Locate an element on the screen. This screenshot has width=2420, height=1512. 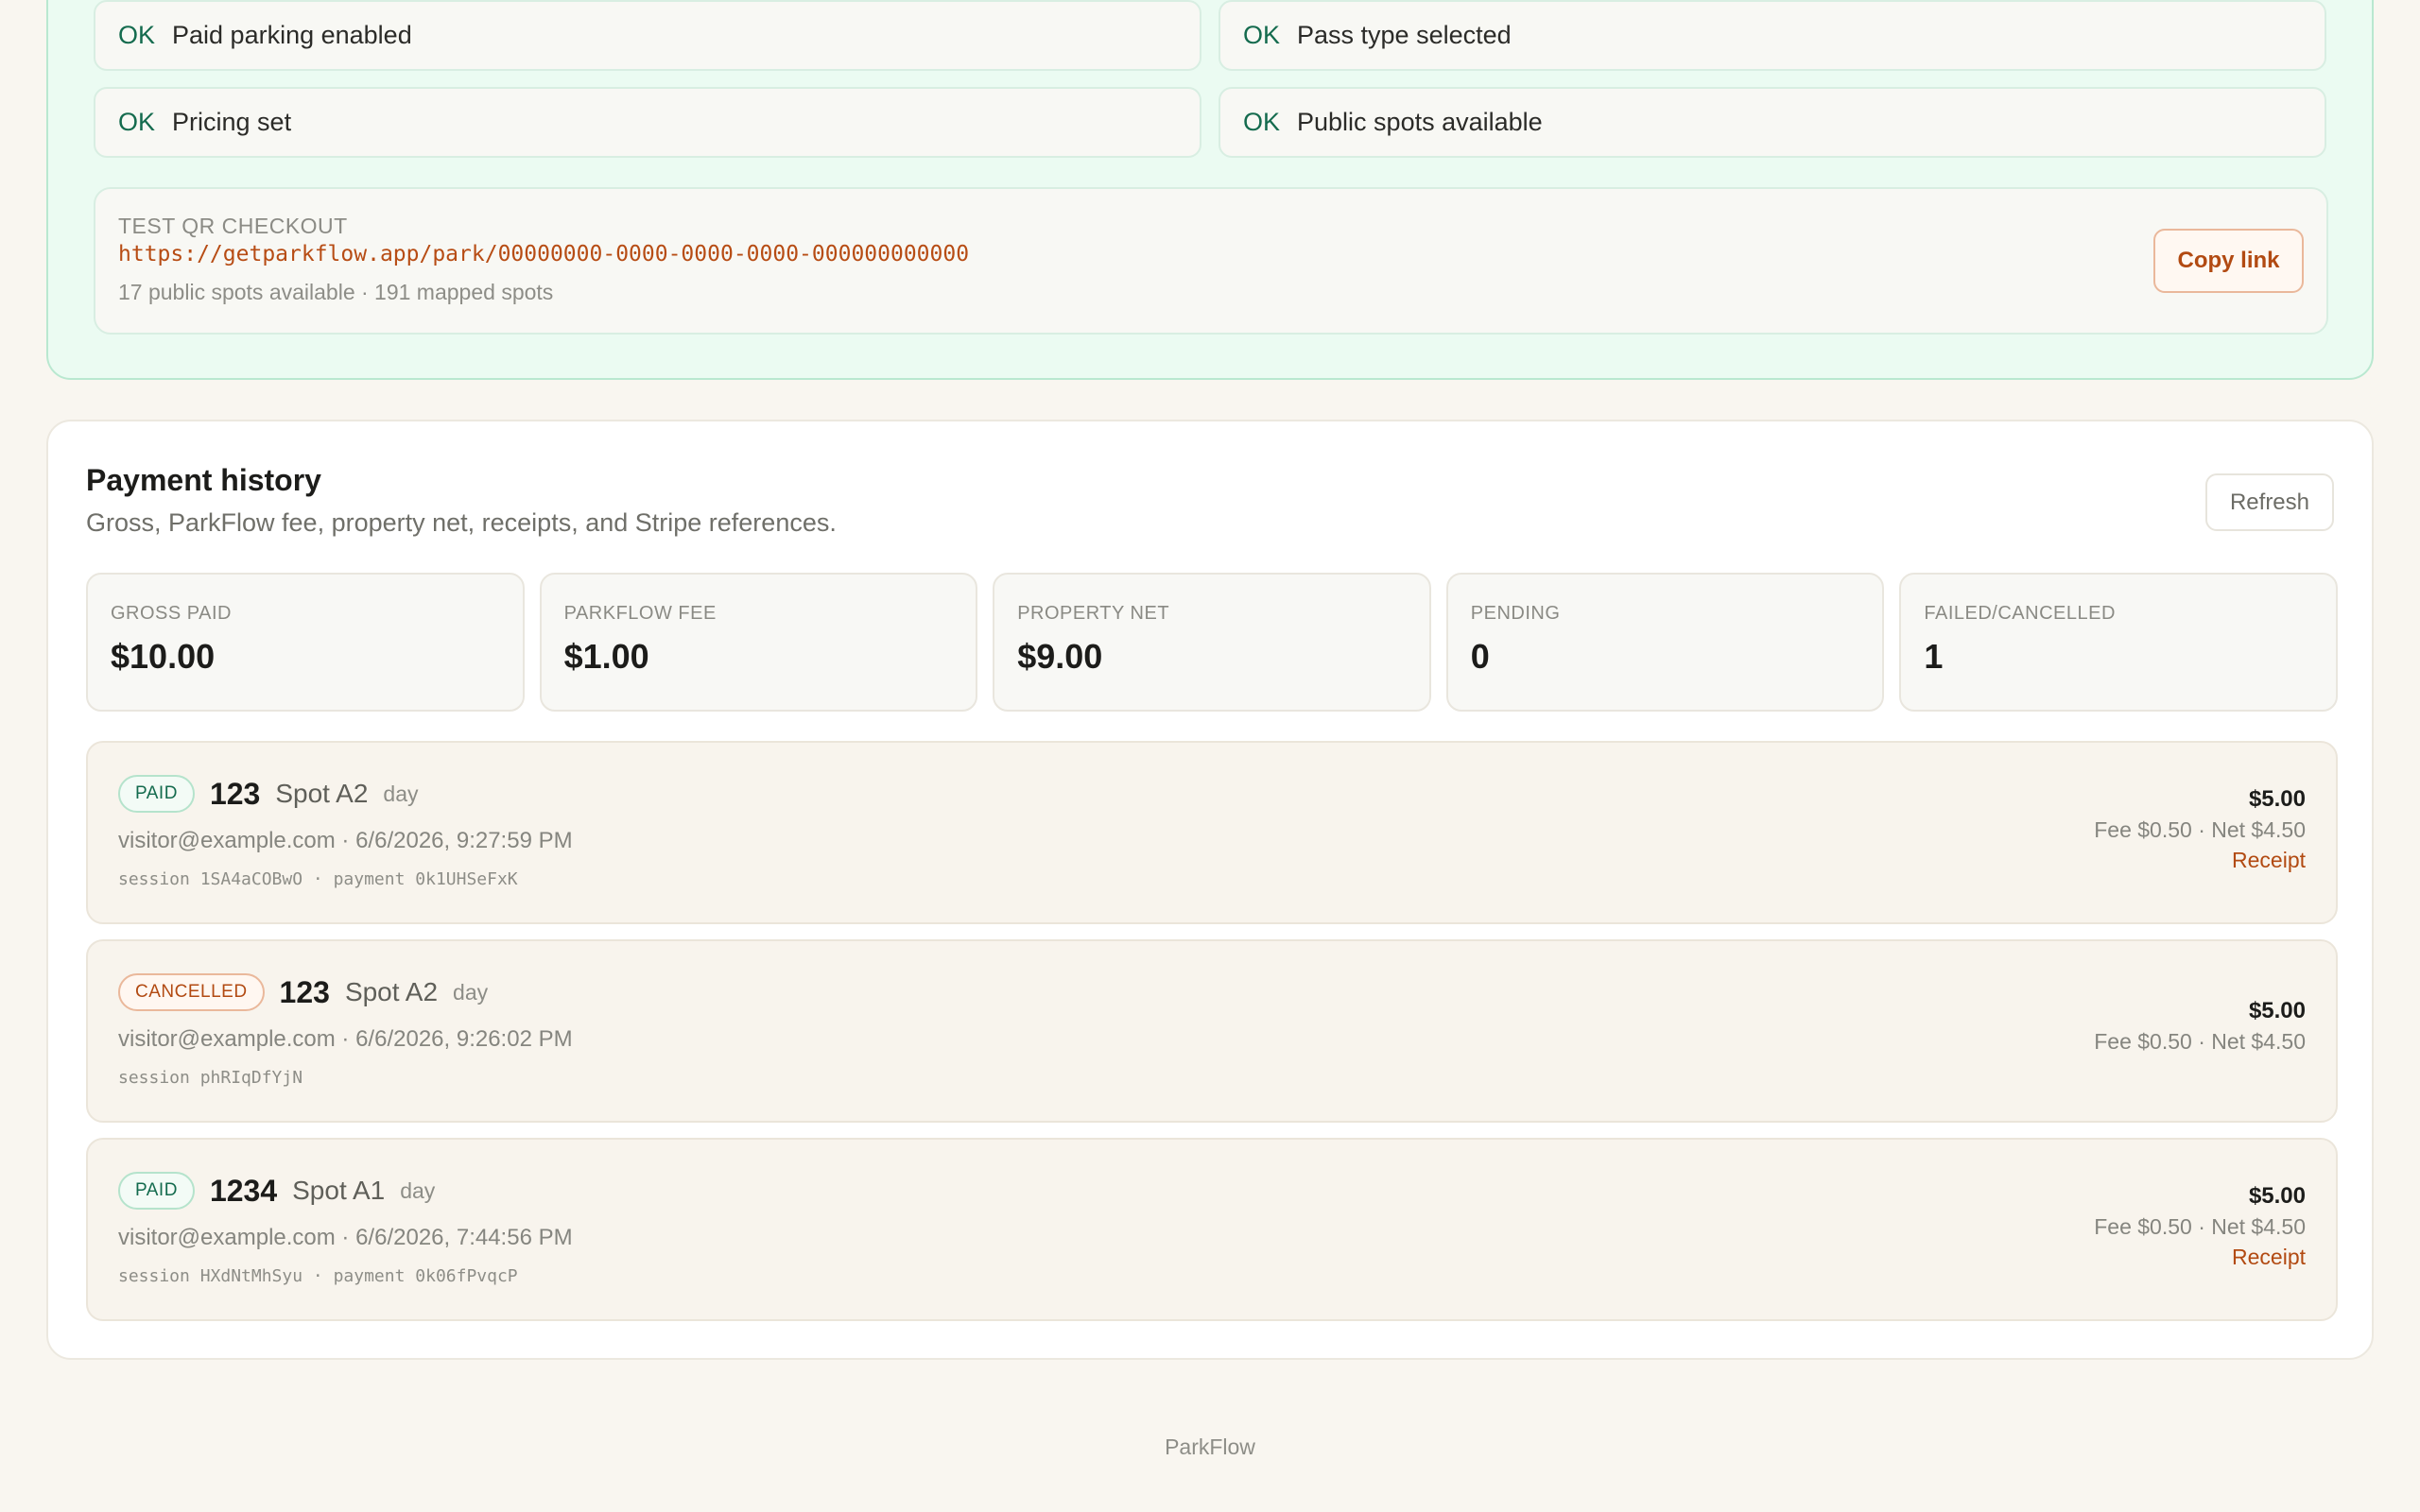
check-pass-type: OK Pass type selected is located at coordinates (1772, 35).